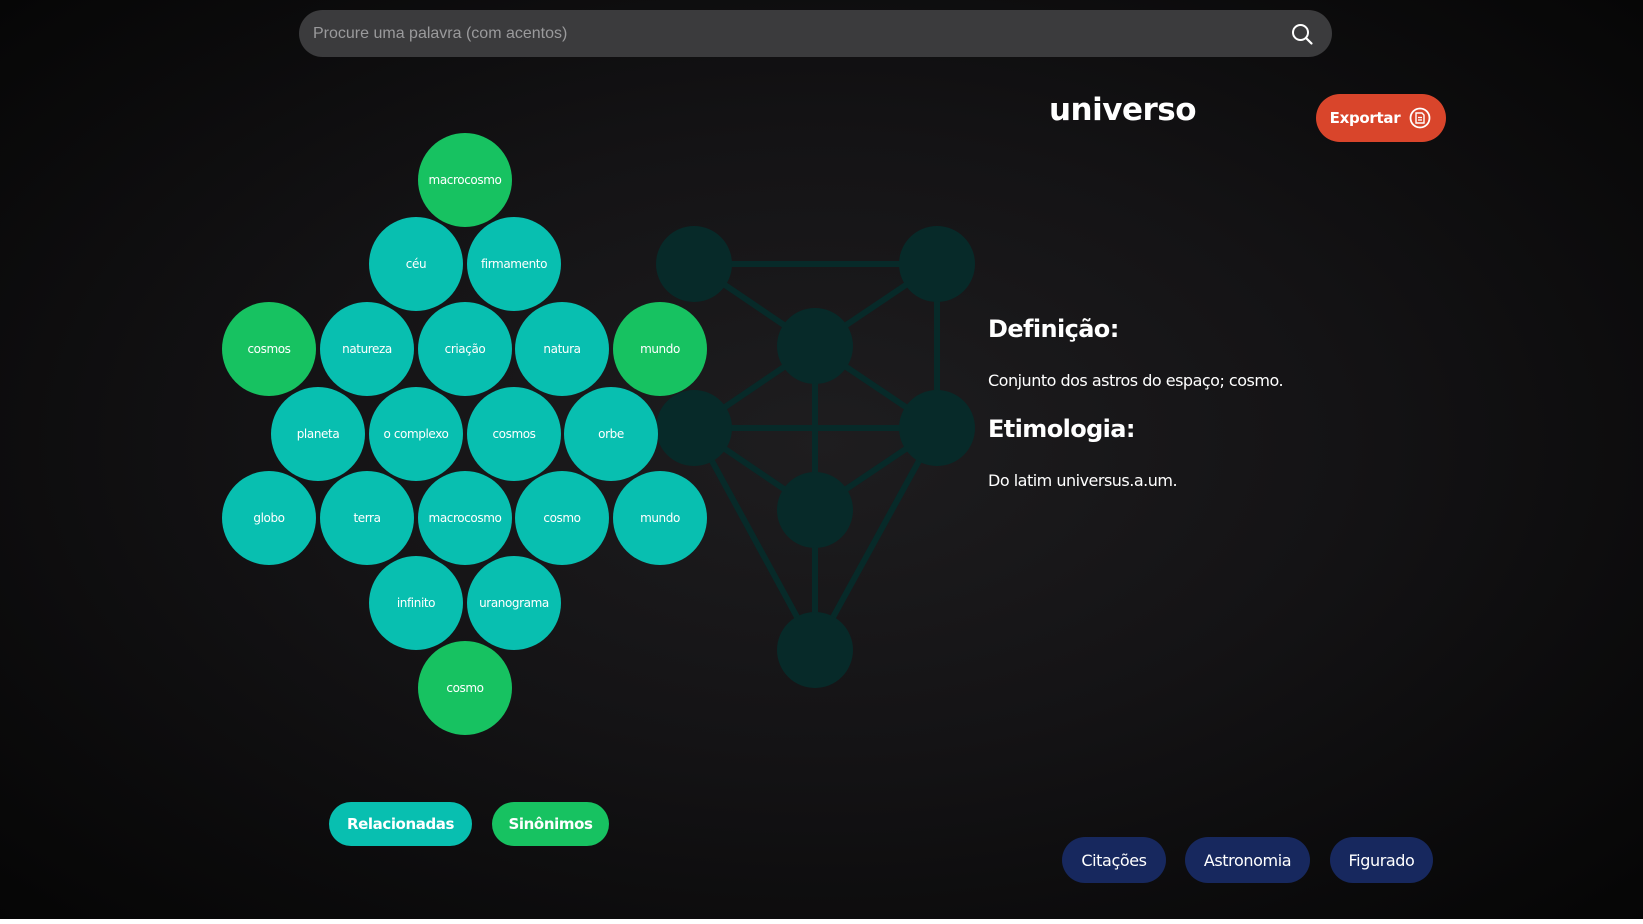 Image resolution: width=1643 pixels, height=924 pixels. I want to click on word-title: universo, so click(1122, 110).